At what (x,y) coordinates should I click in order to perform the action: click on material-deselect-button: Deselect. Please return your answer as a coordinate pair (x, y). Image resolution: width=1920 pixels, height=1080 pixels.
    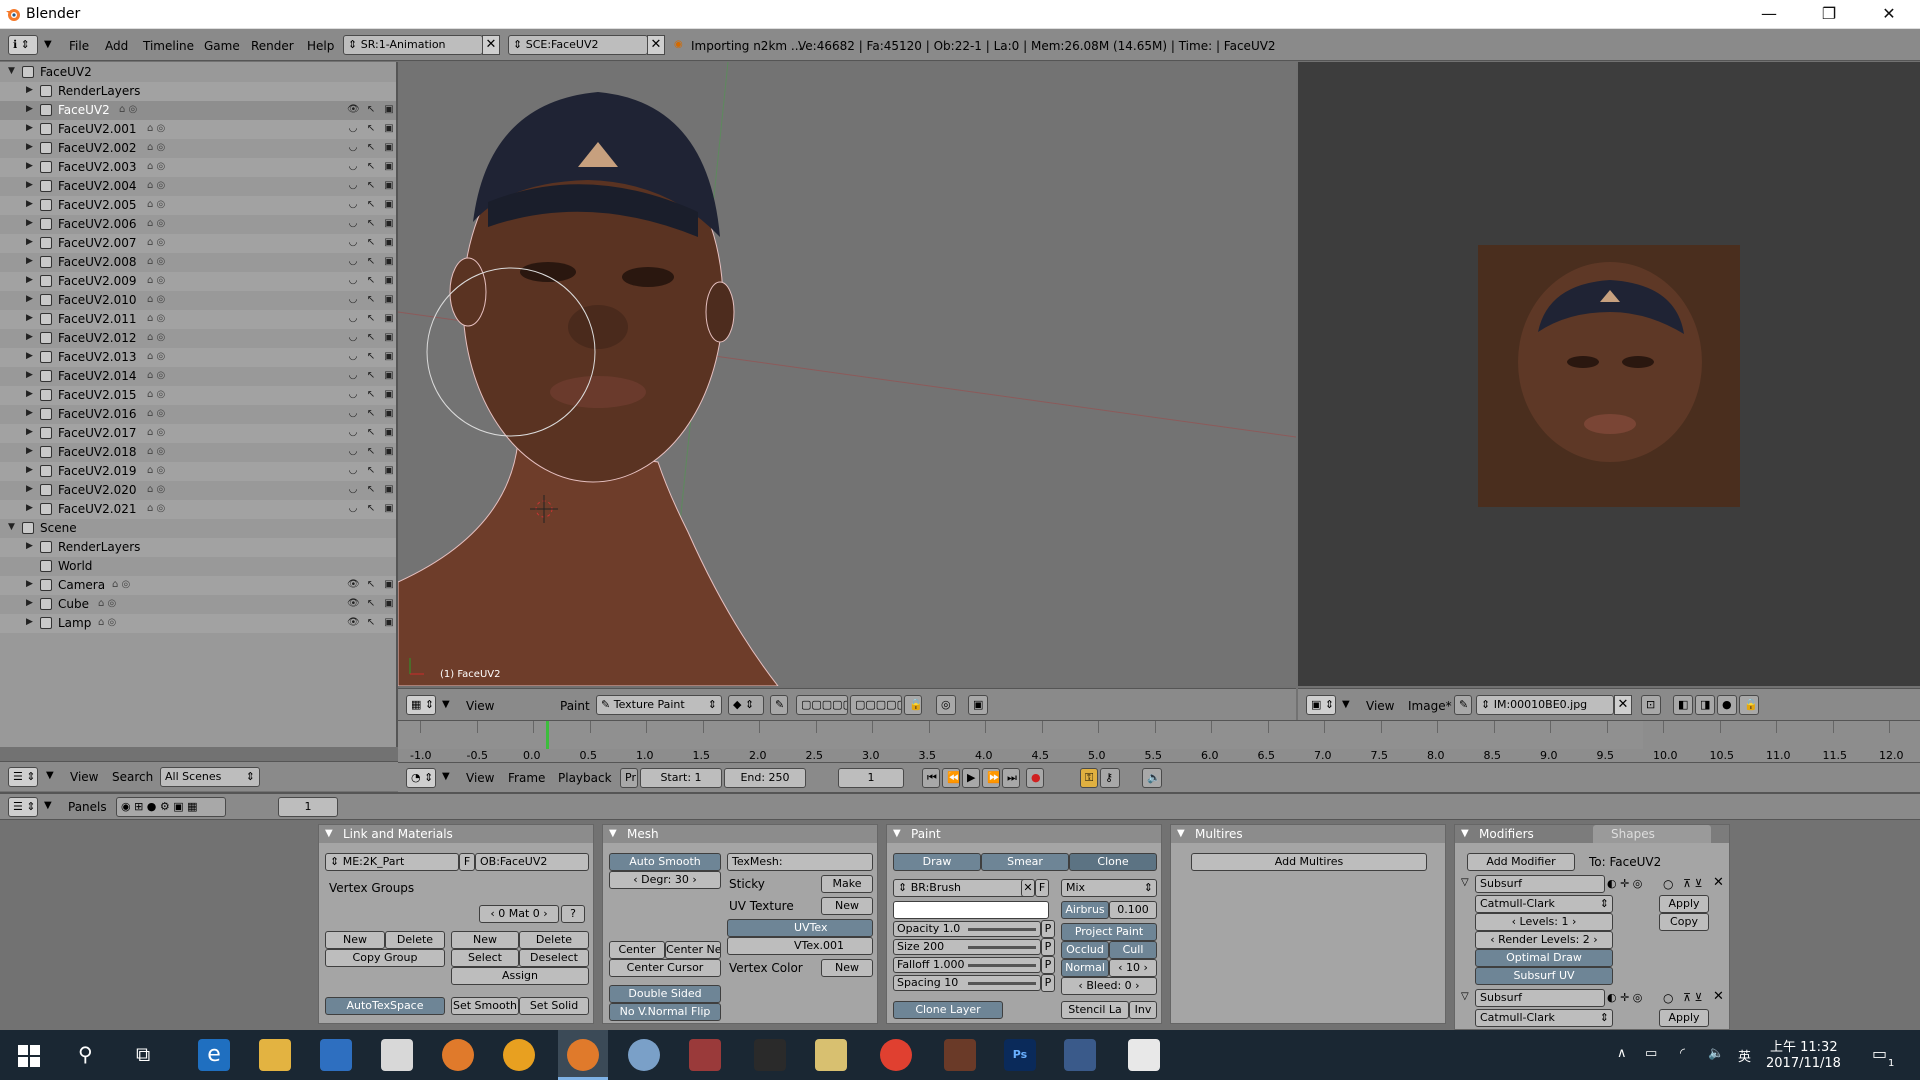
    Looking at the image, I should click on (554, 958).